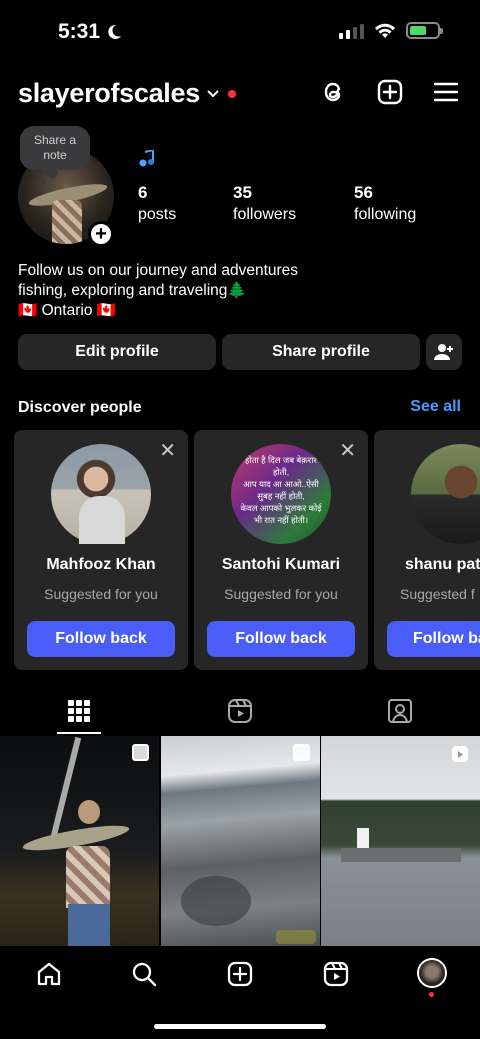 The height and width of the screenshot is (1039, 480). I want to click on see-all-link: See all, so click(435, 407).